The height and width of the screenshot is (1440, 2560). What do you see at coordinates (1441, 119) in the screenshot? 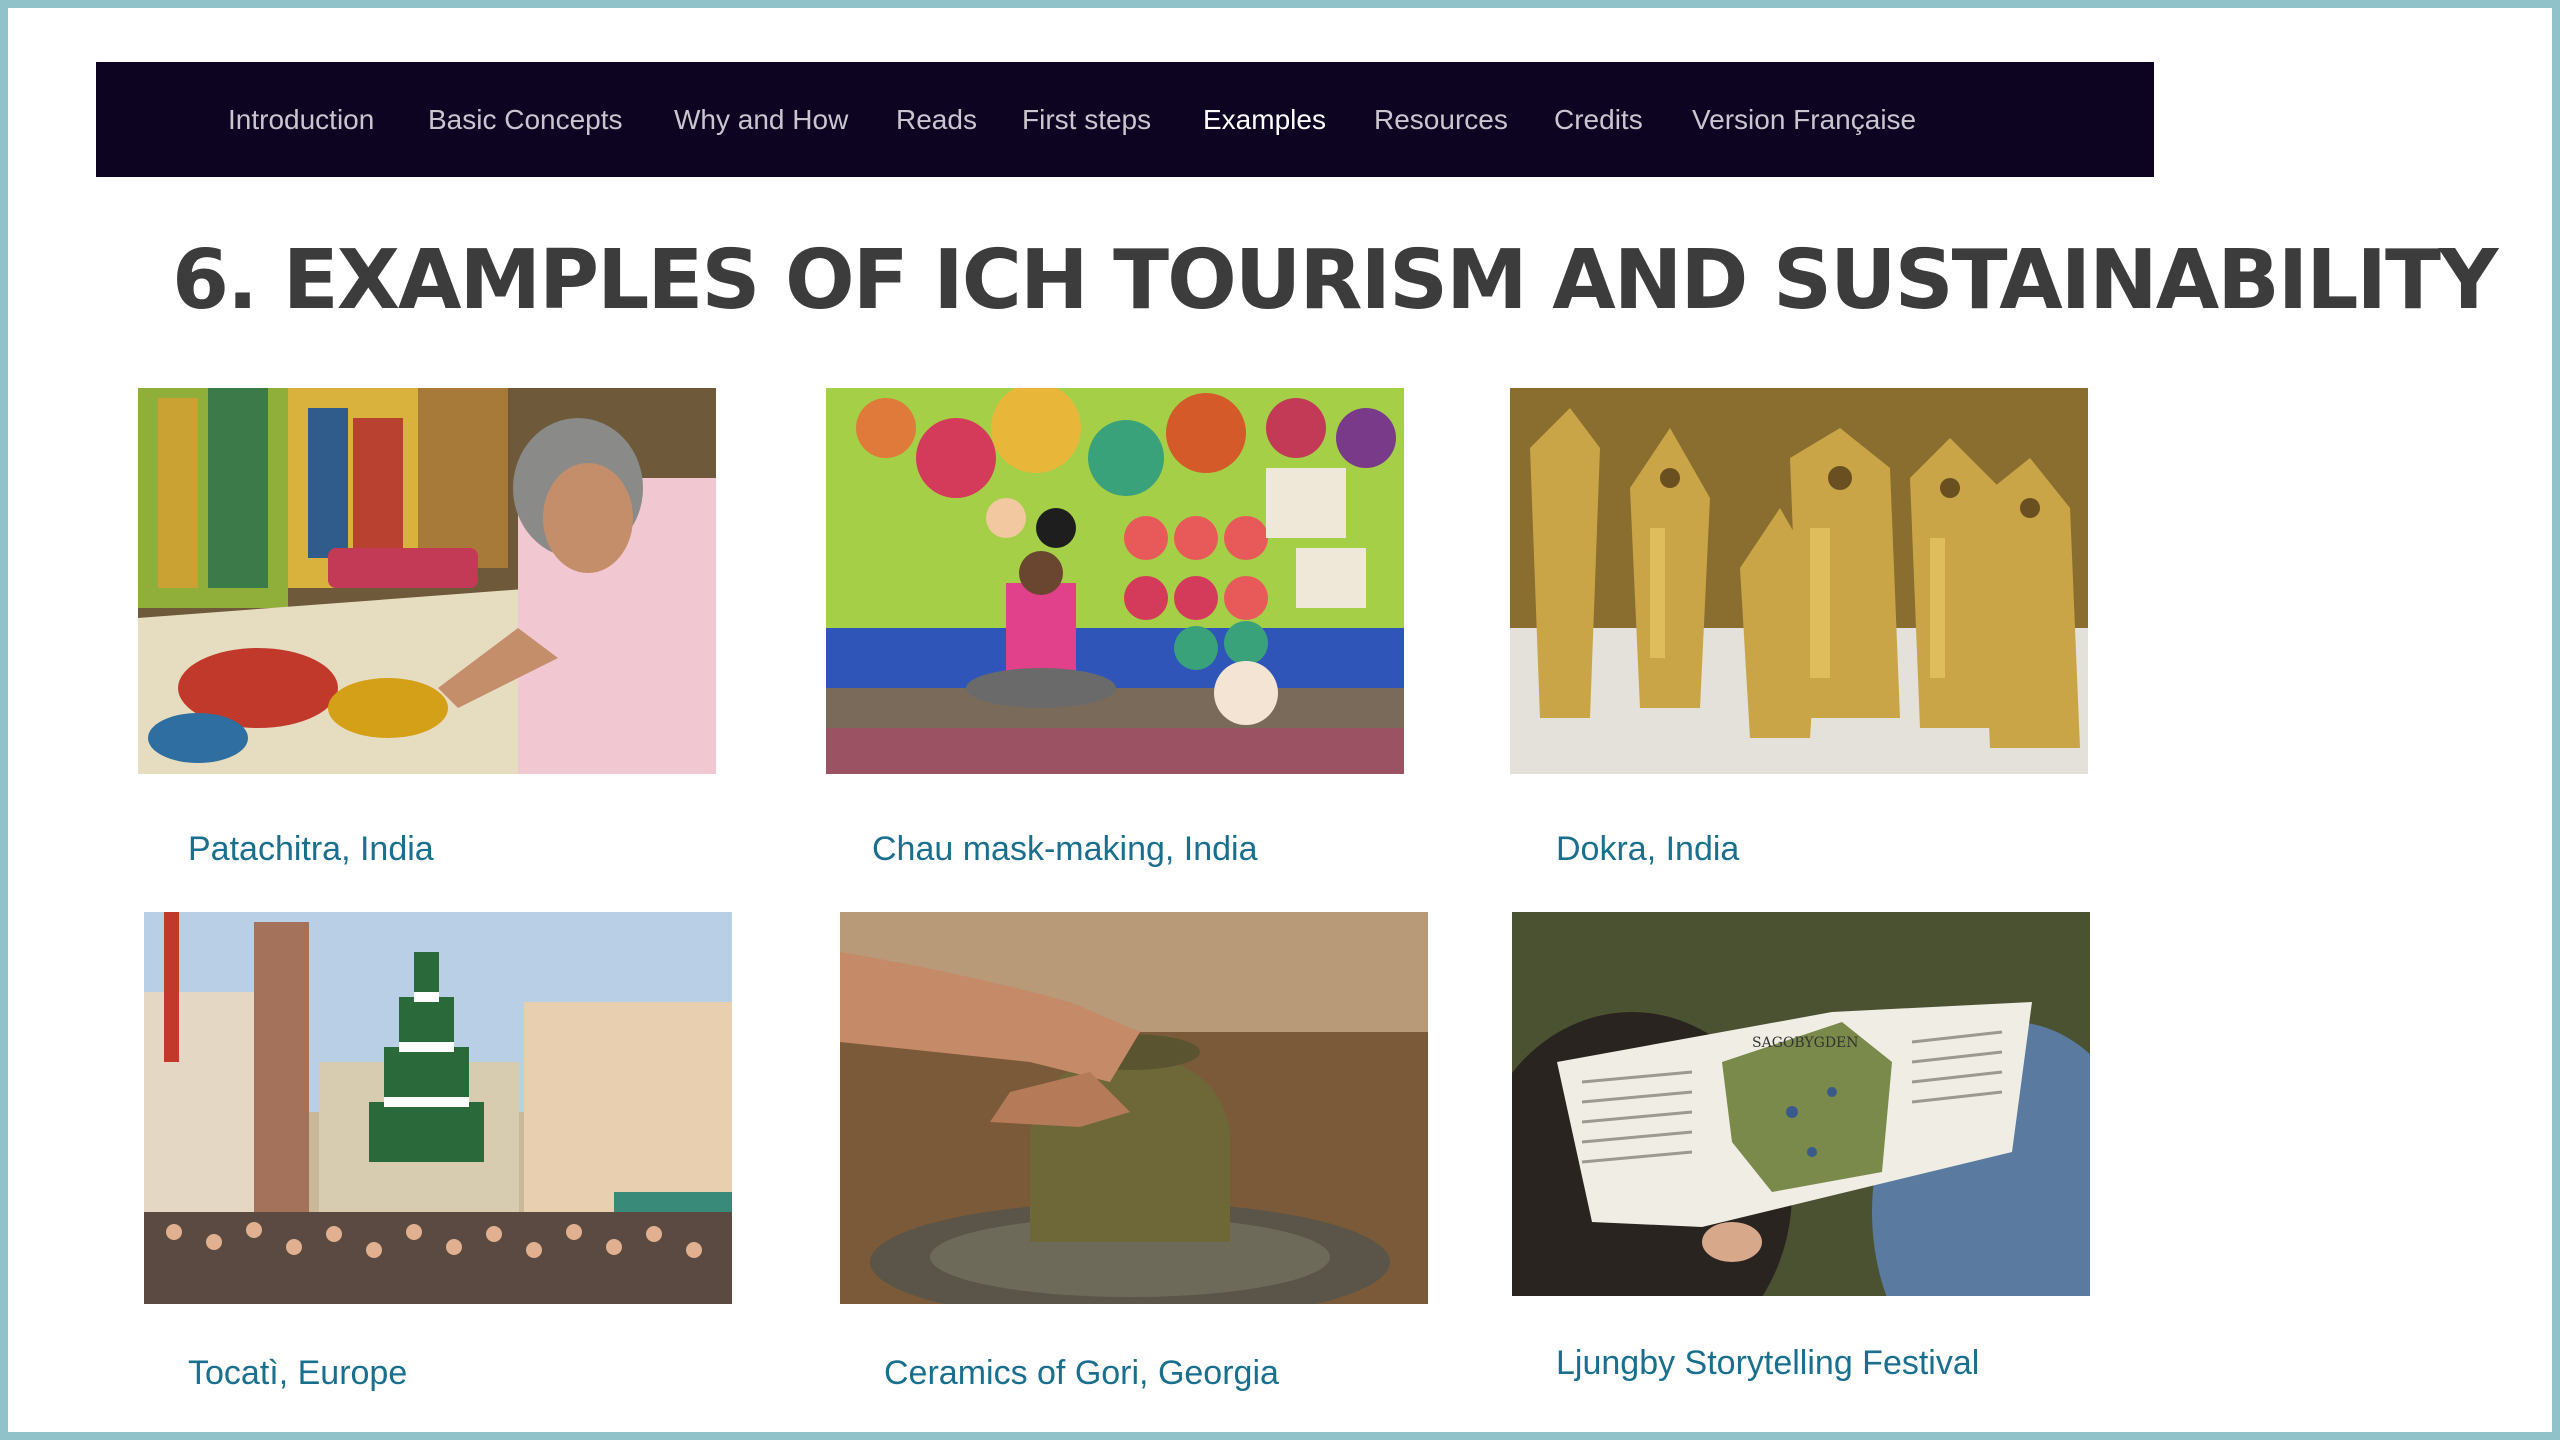
I see `nav-resources: Resources` at bounding box center [1441, 119].